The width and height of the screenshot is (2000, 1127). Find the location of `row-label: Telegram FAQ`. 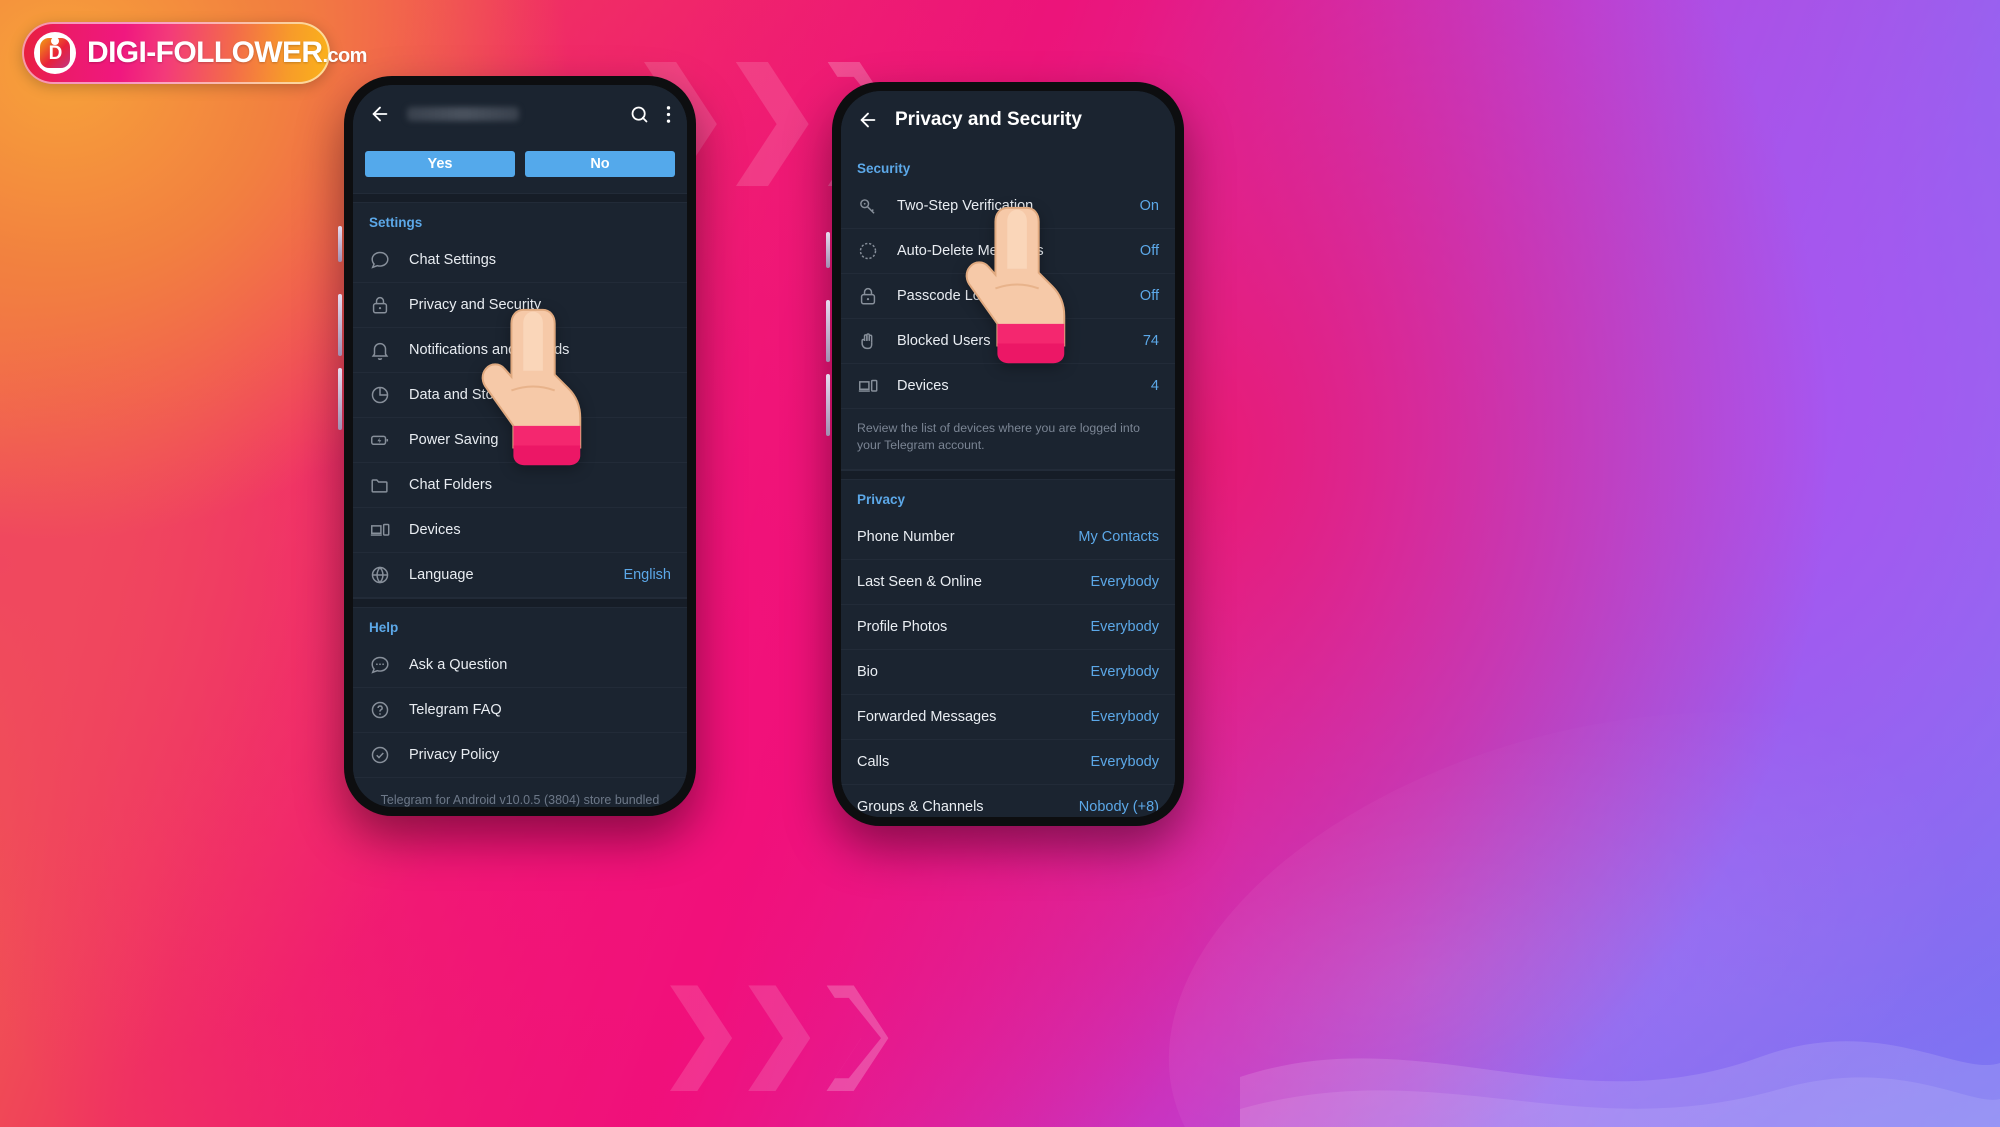

row-label: Telegram FAQ is located at coordinates (455, 710).